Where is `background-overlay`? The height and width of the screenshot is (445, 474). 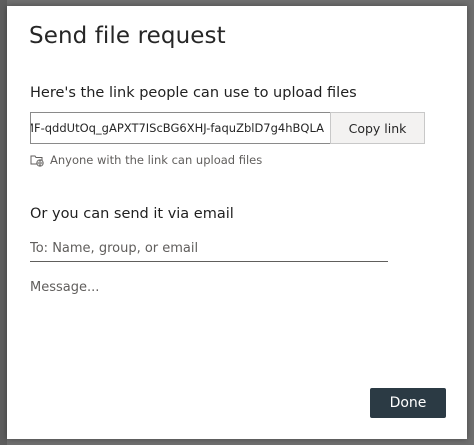
background-overlay is located at coordinates (3, 222).